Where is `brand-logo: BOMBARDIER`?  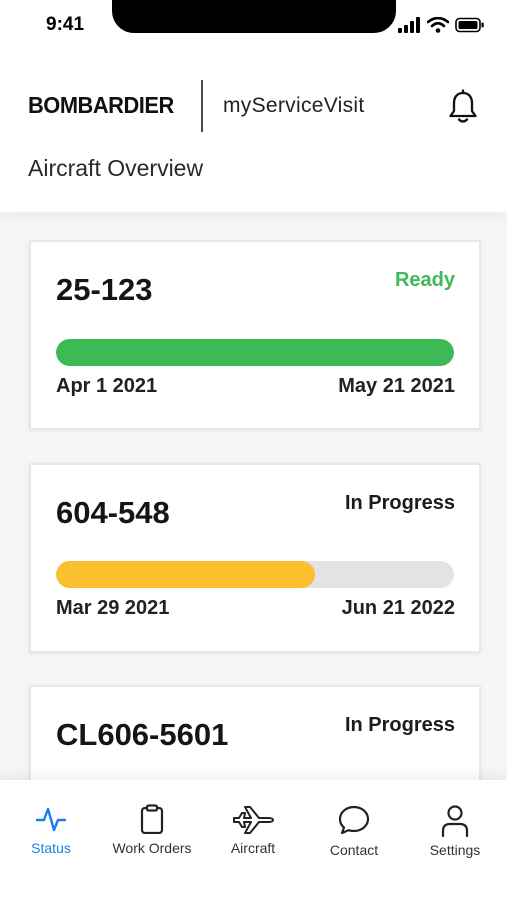
brand-logo: BOMBARDIER is located at coordinates (101, 105).